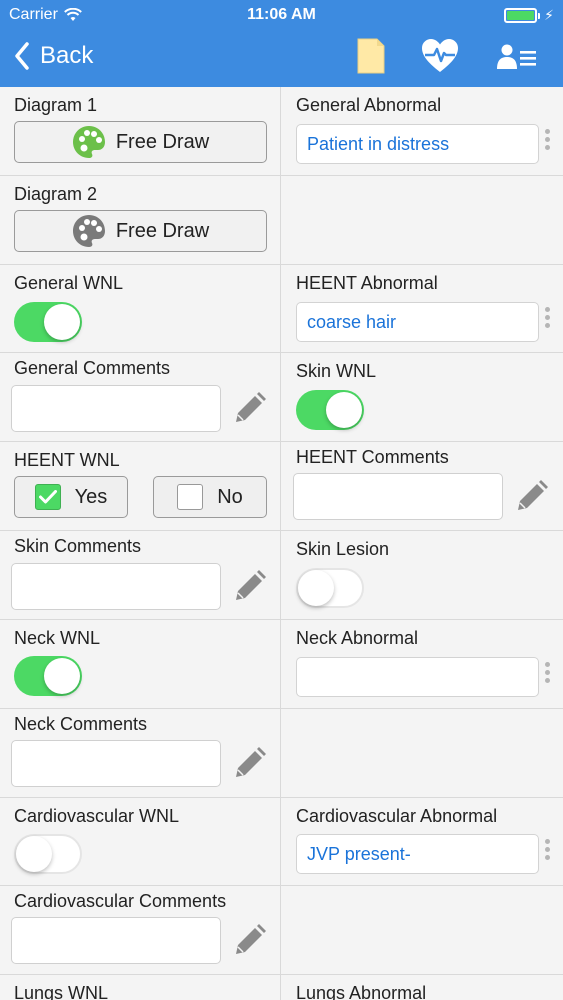 The width and height of the screenshot is (563, 1000). Describe the element at coordinates (417, 322) in the screenshot. I see `heent-abnormal-field: coarse hair` at that location.